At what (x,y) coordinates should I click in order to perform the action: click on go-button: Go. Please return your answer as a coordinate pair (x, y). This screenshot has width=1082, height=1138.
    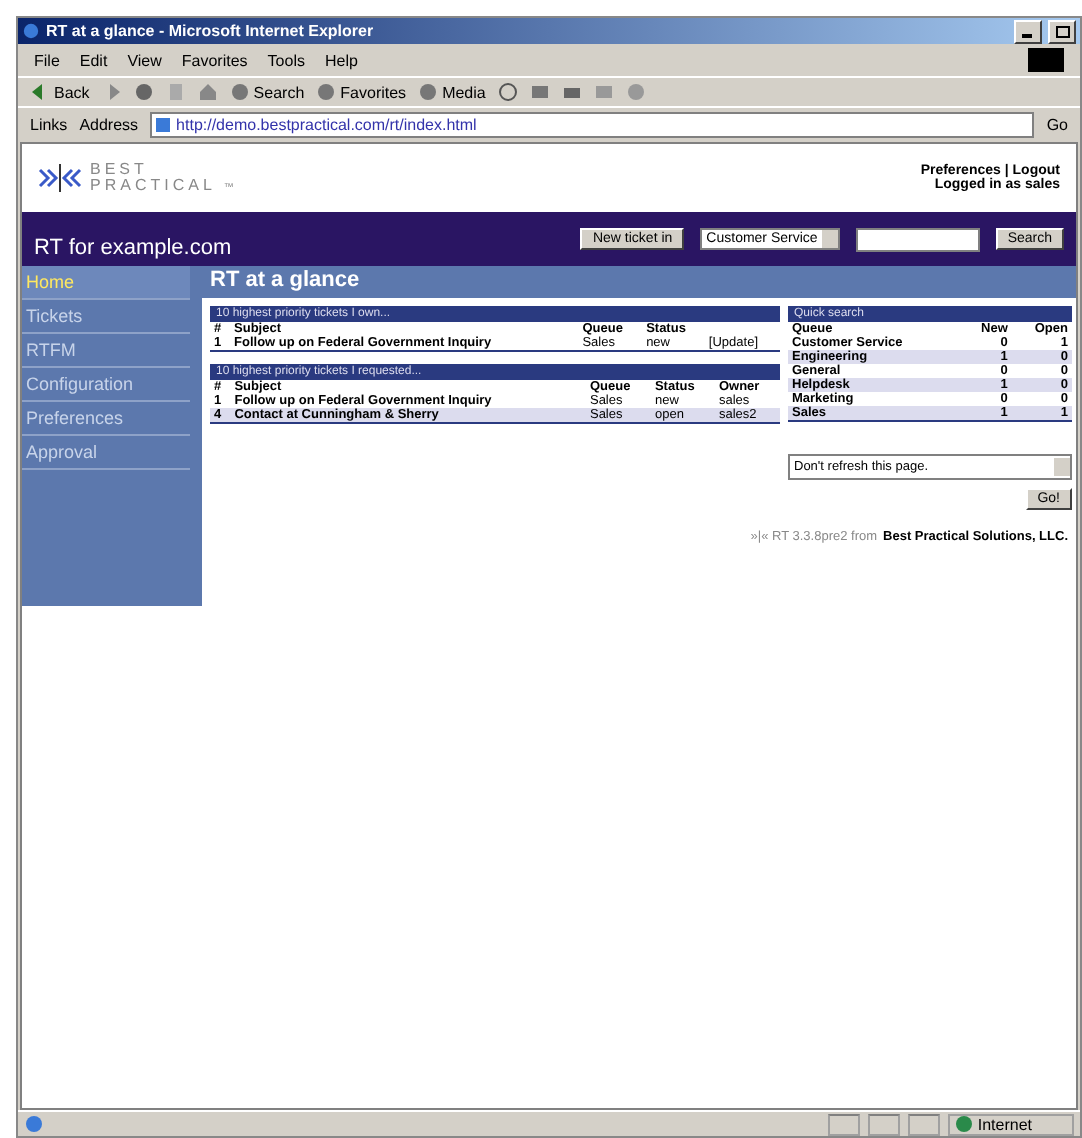
    Looking at the image, I should click on (1057, 125).